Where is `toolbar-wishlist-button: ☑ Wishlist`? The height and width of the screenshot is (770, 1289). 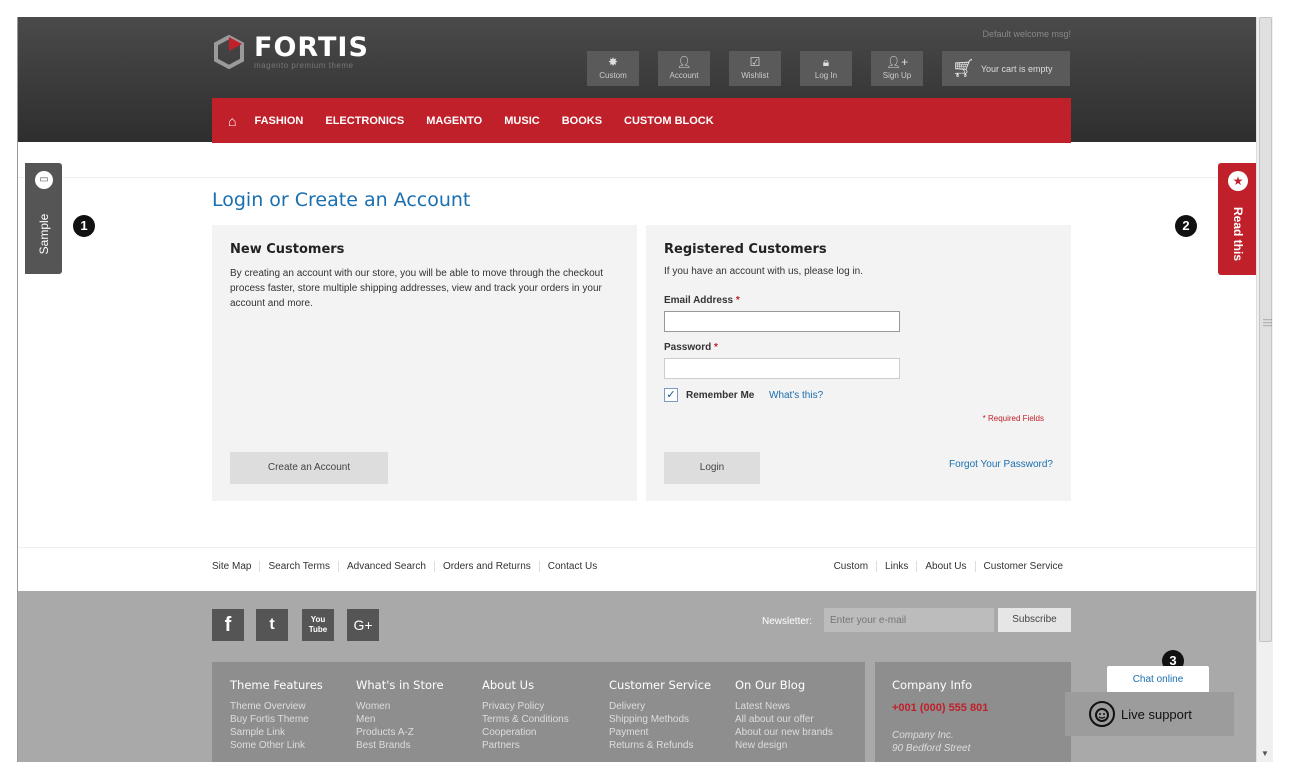 toolbar-wishlist-button: ☑ Wishlist is located at coordinates (755, 68).